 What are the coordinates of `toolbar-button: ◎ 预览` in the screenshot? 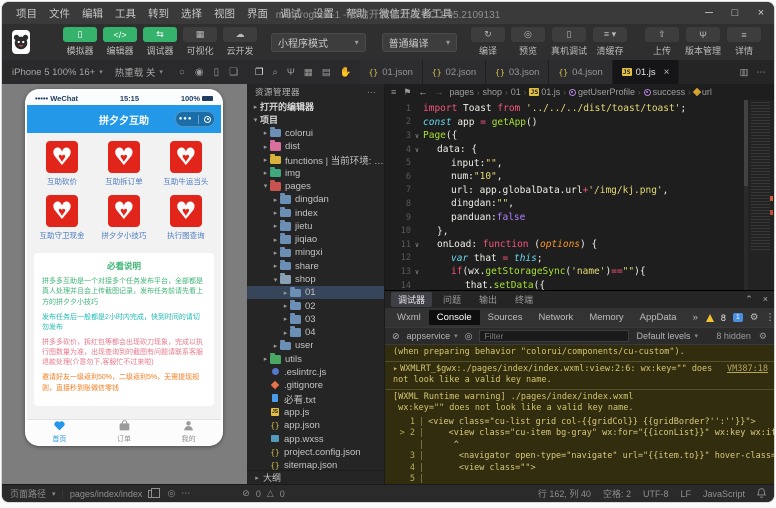 It's located at (527, 42).